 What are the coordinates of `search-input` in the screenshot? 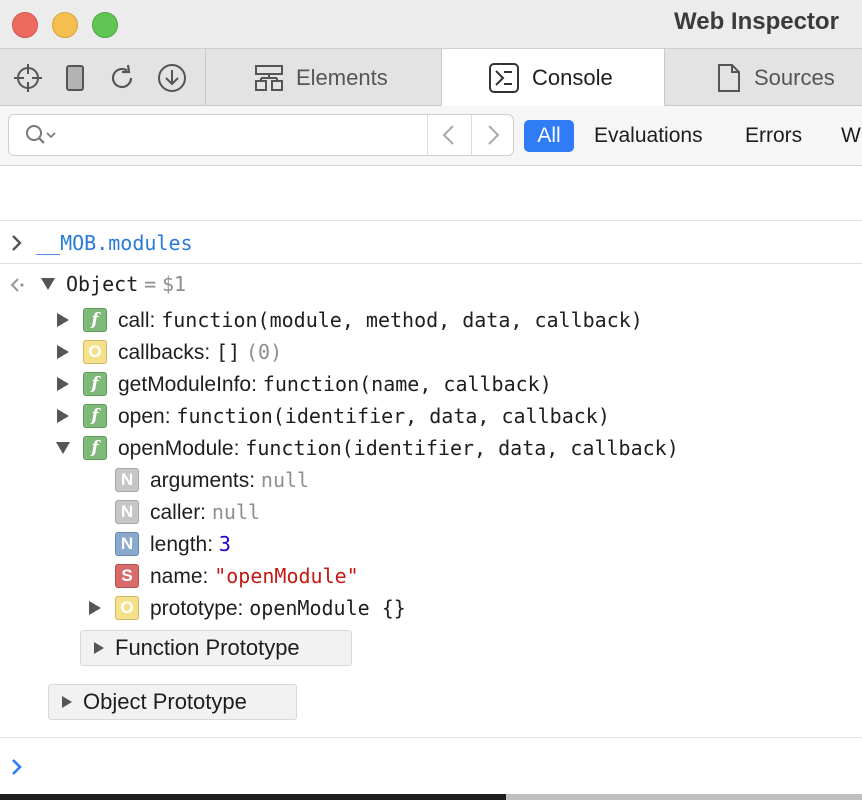 It's located at (261, 135).